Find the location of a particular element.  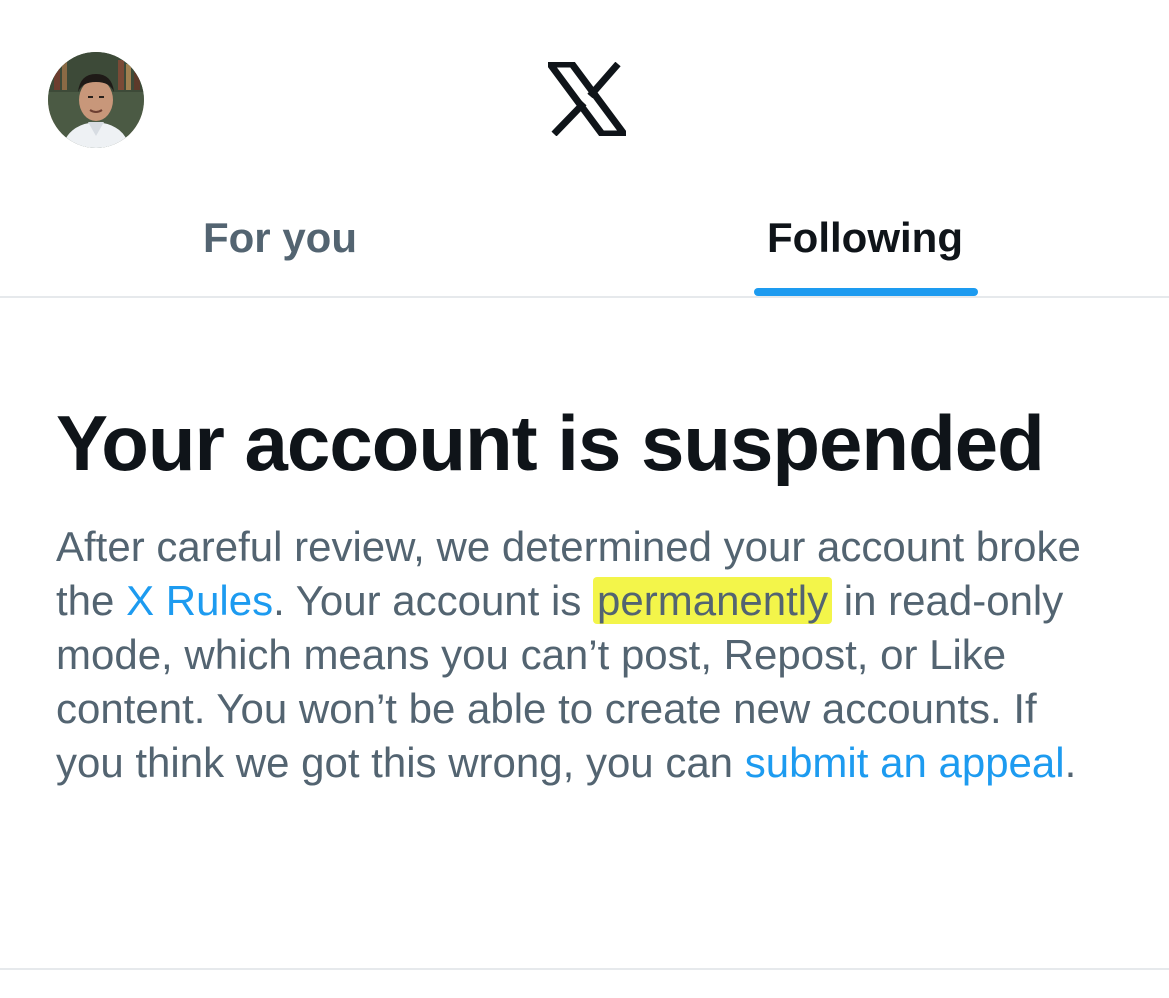

avatar-photo is located at coordinates (96, 100).